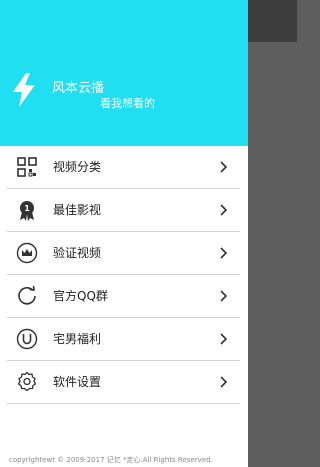  Describe the element at coordinates (27, 208) in the screenshot. I see `svg-text: 1` at that location.